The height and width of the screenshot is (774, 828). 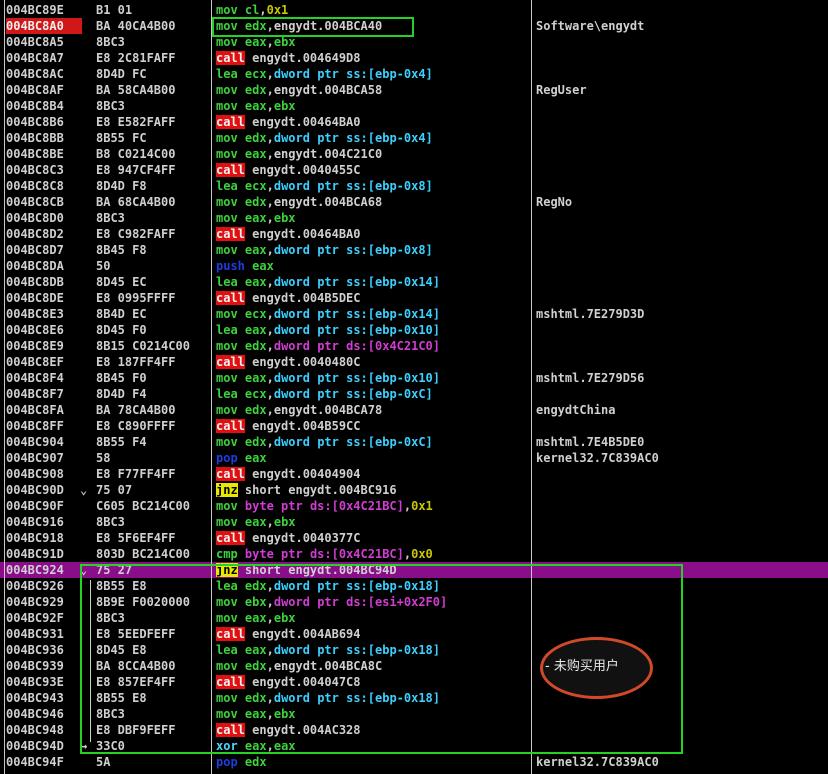 I want to click on row-address: 004BC907, so click(x=35, y=458).